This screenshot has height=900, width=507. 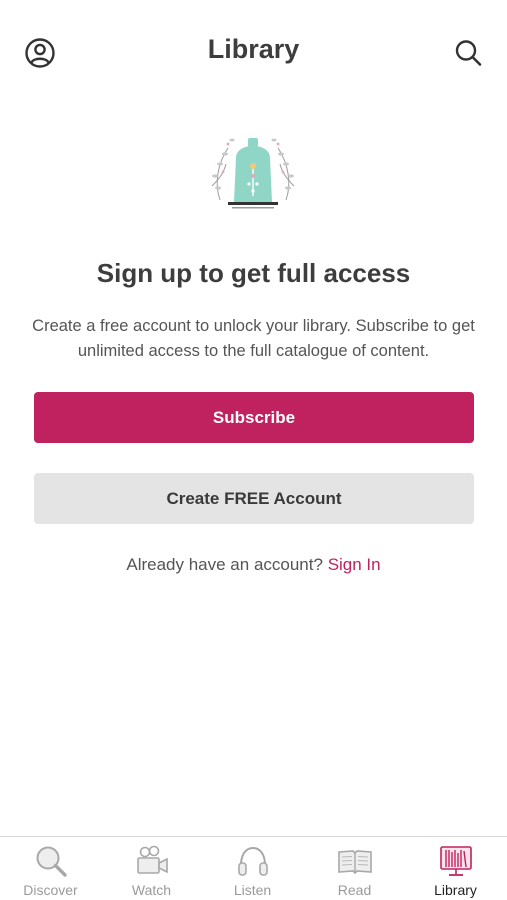 I want to click on video-camera-icon, so click(x=152, y=861).